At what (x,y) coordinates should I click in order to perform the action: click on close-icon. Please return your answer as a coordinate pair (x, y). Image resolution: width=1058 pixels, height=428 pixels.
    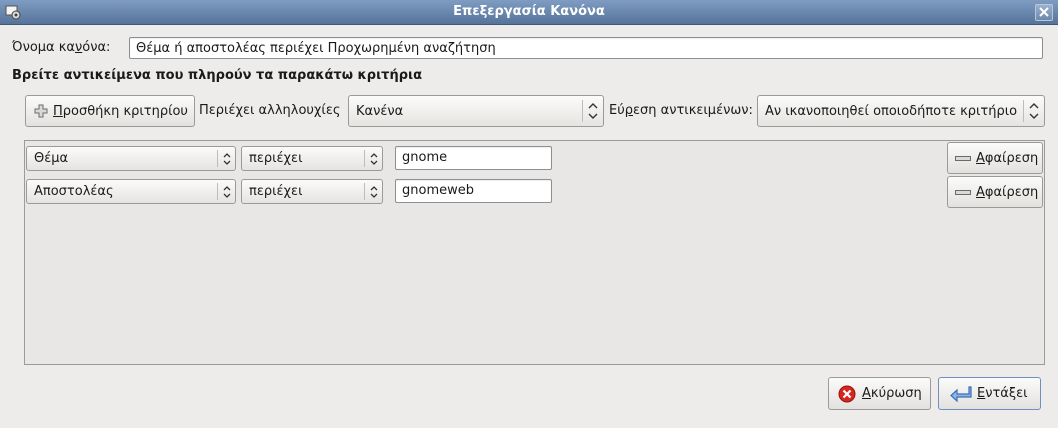
    Looking at the image, I should click on (1044, 12).